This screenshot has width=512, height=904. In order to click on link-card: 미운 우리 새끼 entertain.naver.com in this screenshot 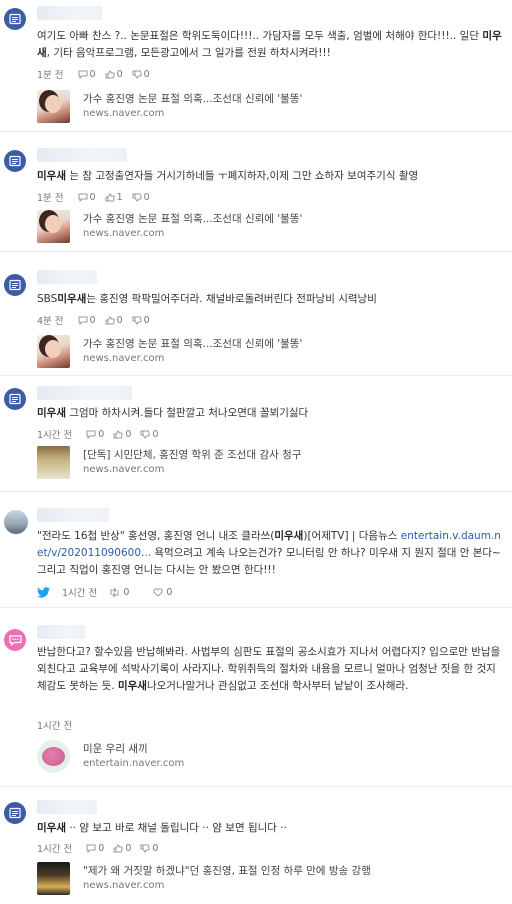, I will do `click(110, 756)`.